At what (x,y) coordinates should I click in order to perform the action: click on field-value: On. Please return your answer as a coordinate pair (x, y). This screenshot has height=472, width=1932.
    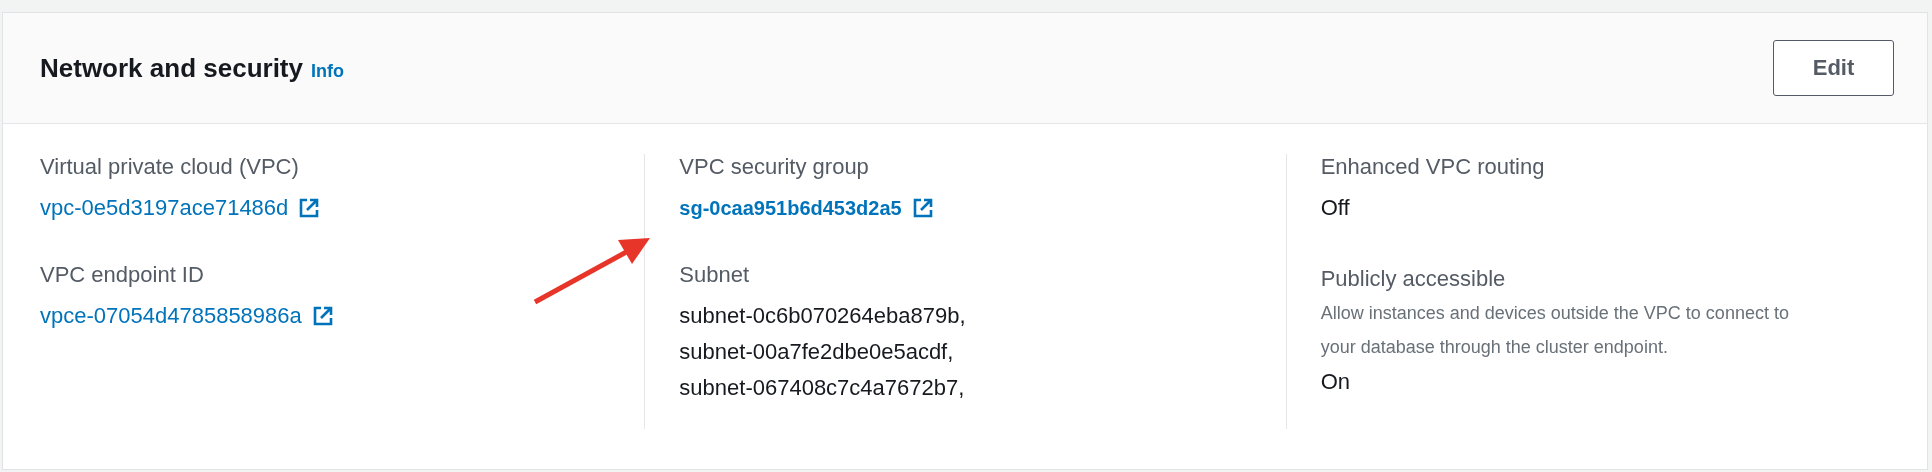
    Looking at the image, I should click on (1335, 382).